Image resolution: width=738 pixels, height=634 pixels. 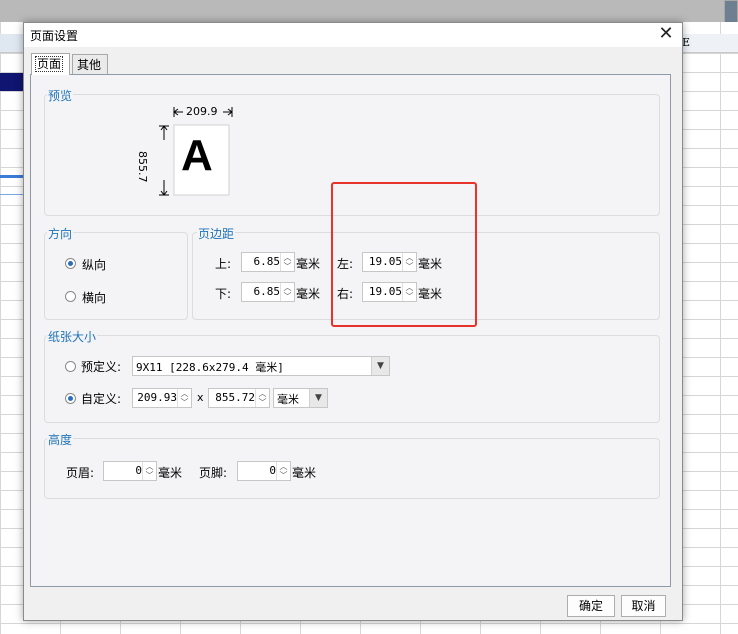 What do you see at coordinates (272, 470) in the screenshot?
I see `footer-value: 0` at bounding box center [272, 470].